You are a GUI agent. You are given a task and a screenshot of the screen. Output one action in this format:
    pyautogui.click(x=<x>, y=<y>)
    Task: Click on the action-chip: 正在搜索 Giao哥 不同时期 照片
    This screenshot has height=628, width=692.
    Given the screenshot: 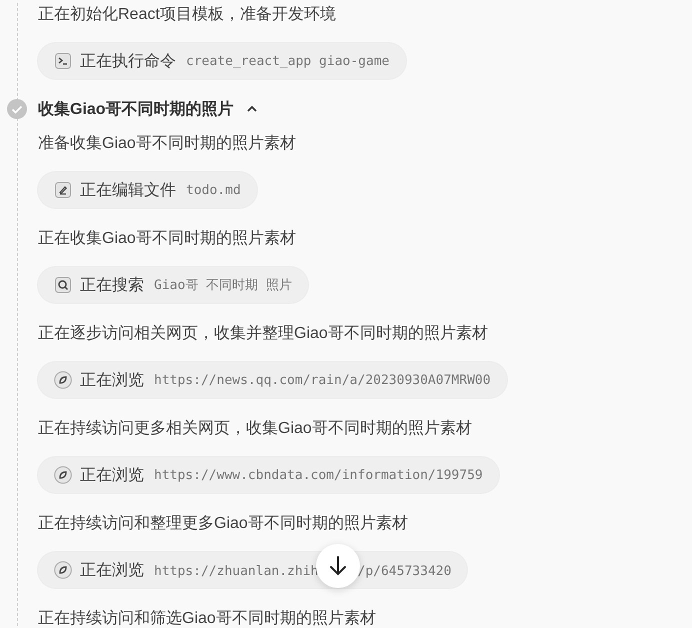 What is the action you would take?
    pyautogui.click(x=173, y=285)
    